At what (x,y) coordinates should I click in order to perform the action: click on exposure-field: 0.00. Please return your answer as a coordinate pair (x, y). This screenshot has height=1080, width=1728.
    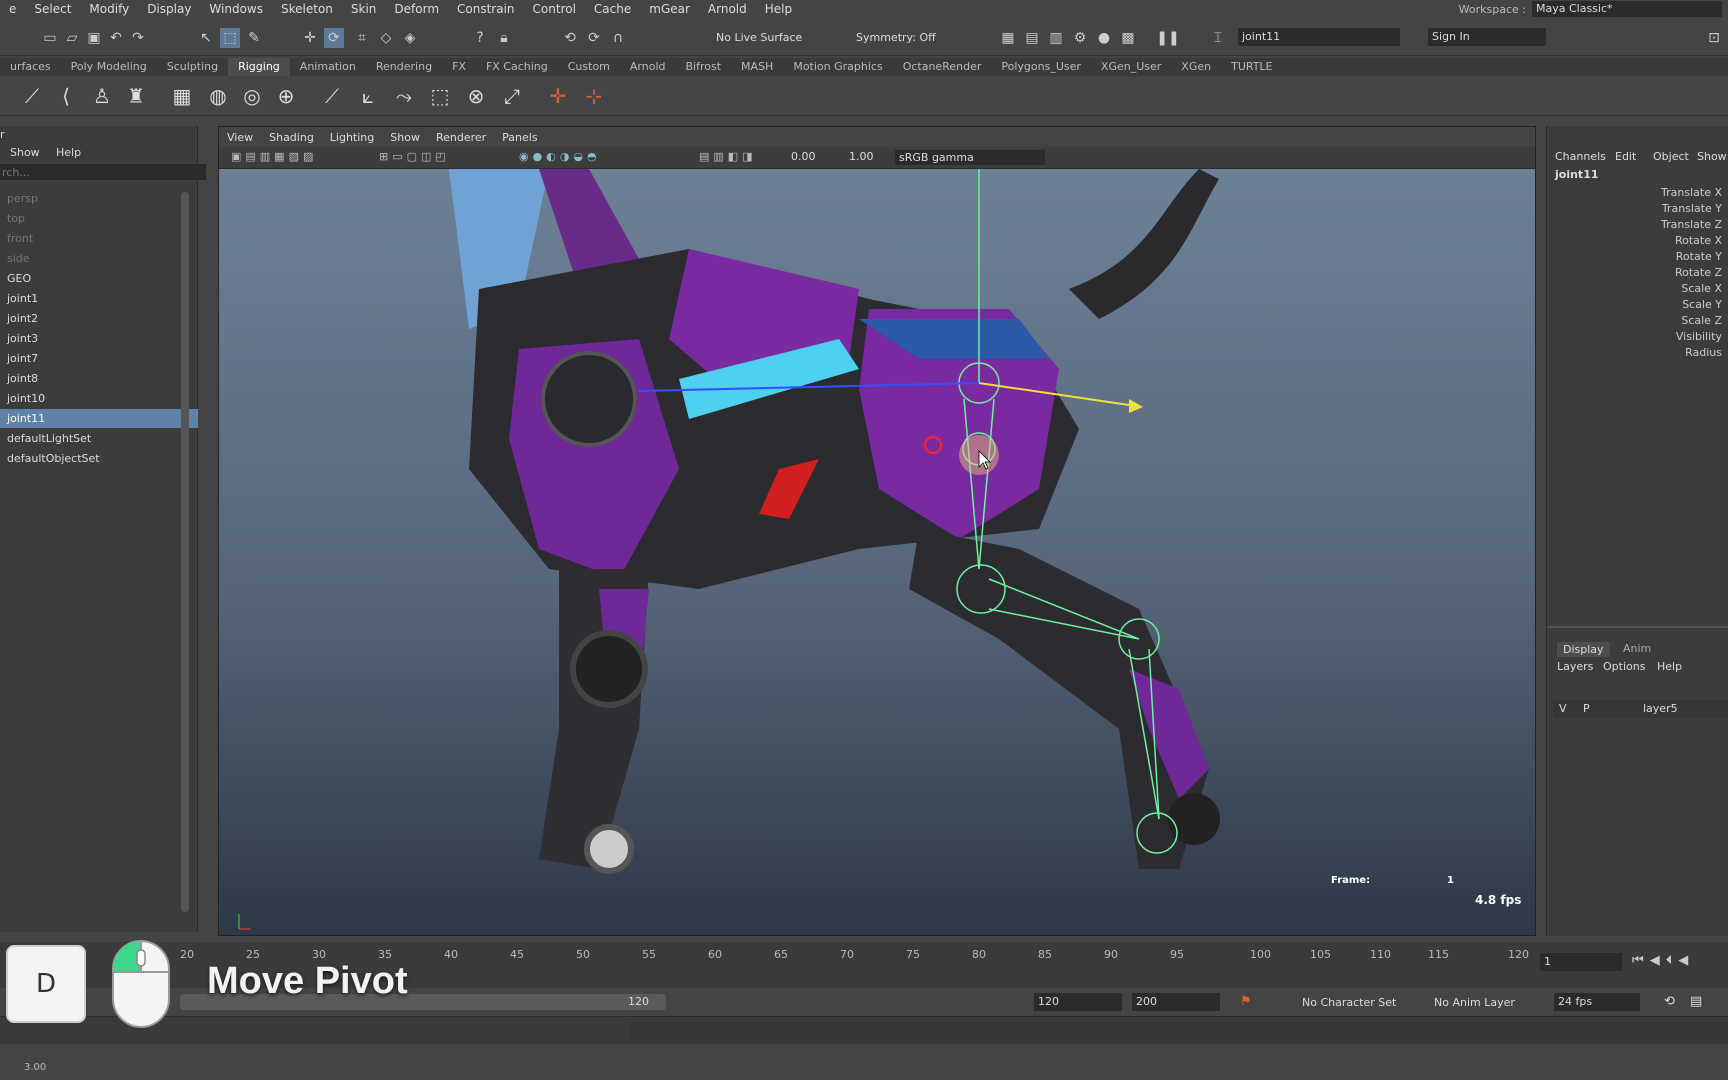
    Looking at the image, I should click on (803, 156).